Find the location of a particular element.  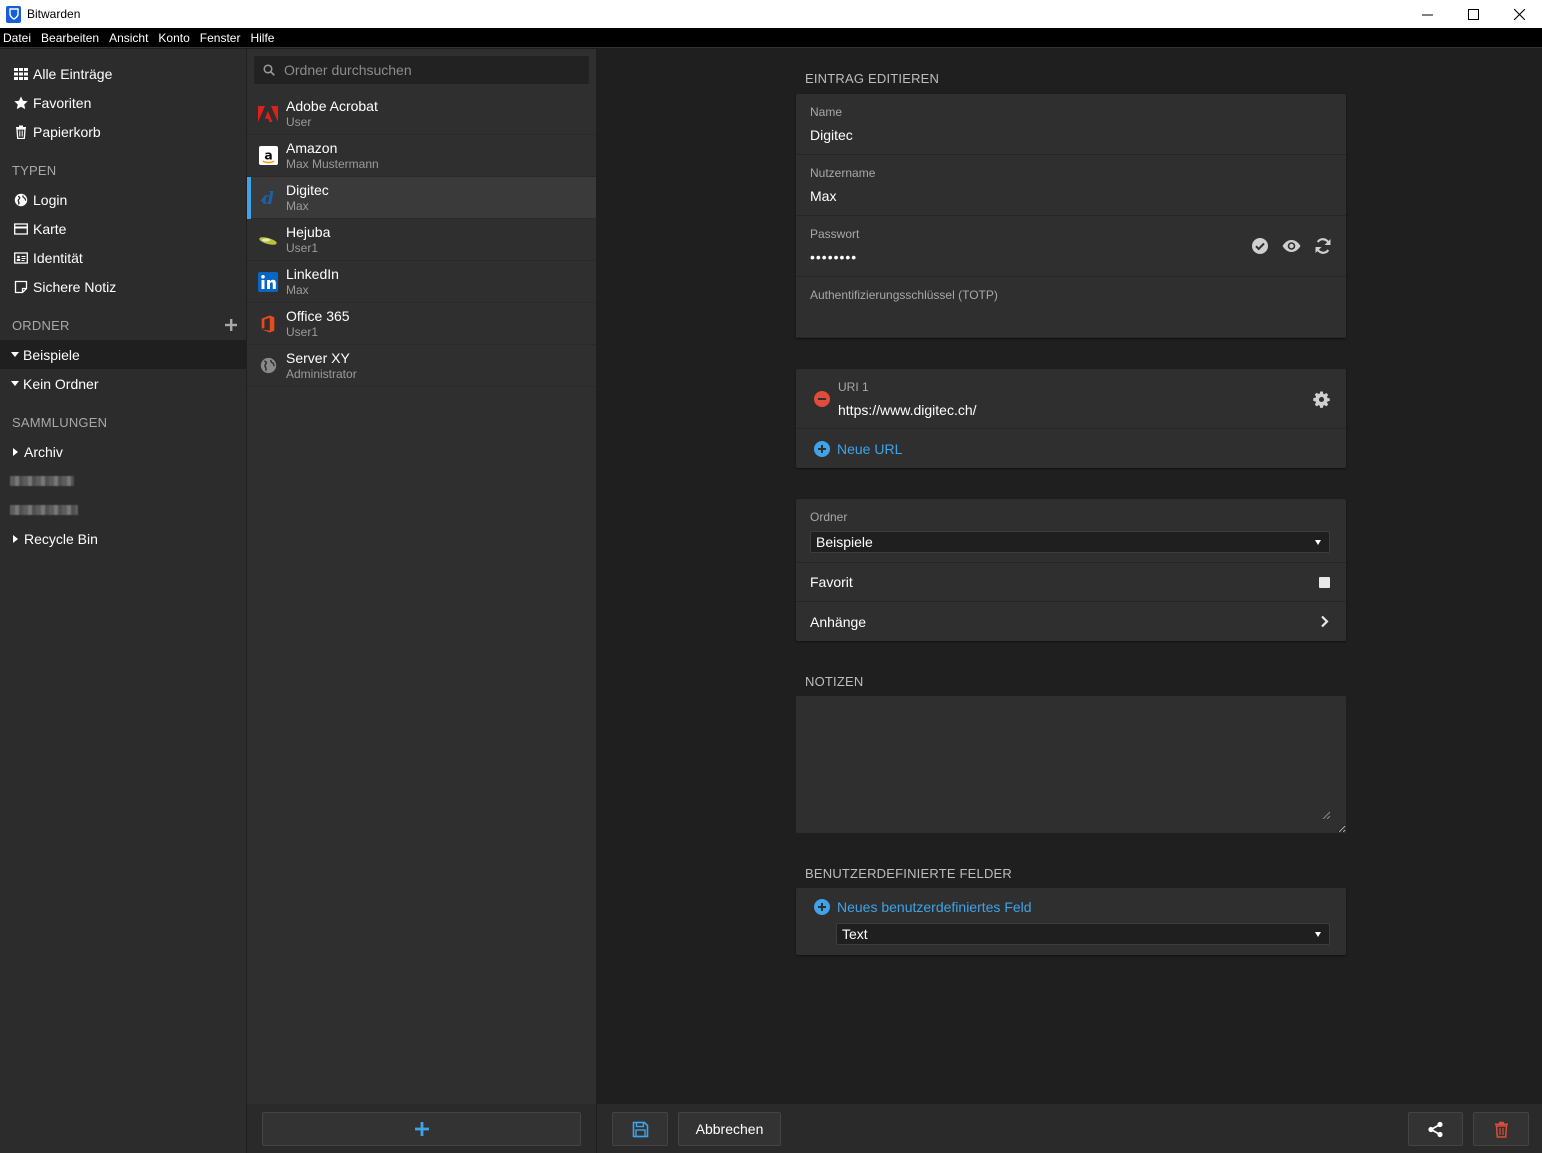

caret-down-icon is located at coordinates (15, 354).